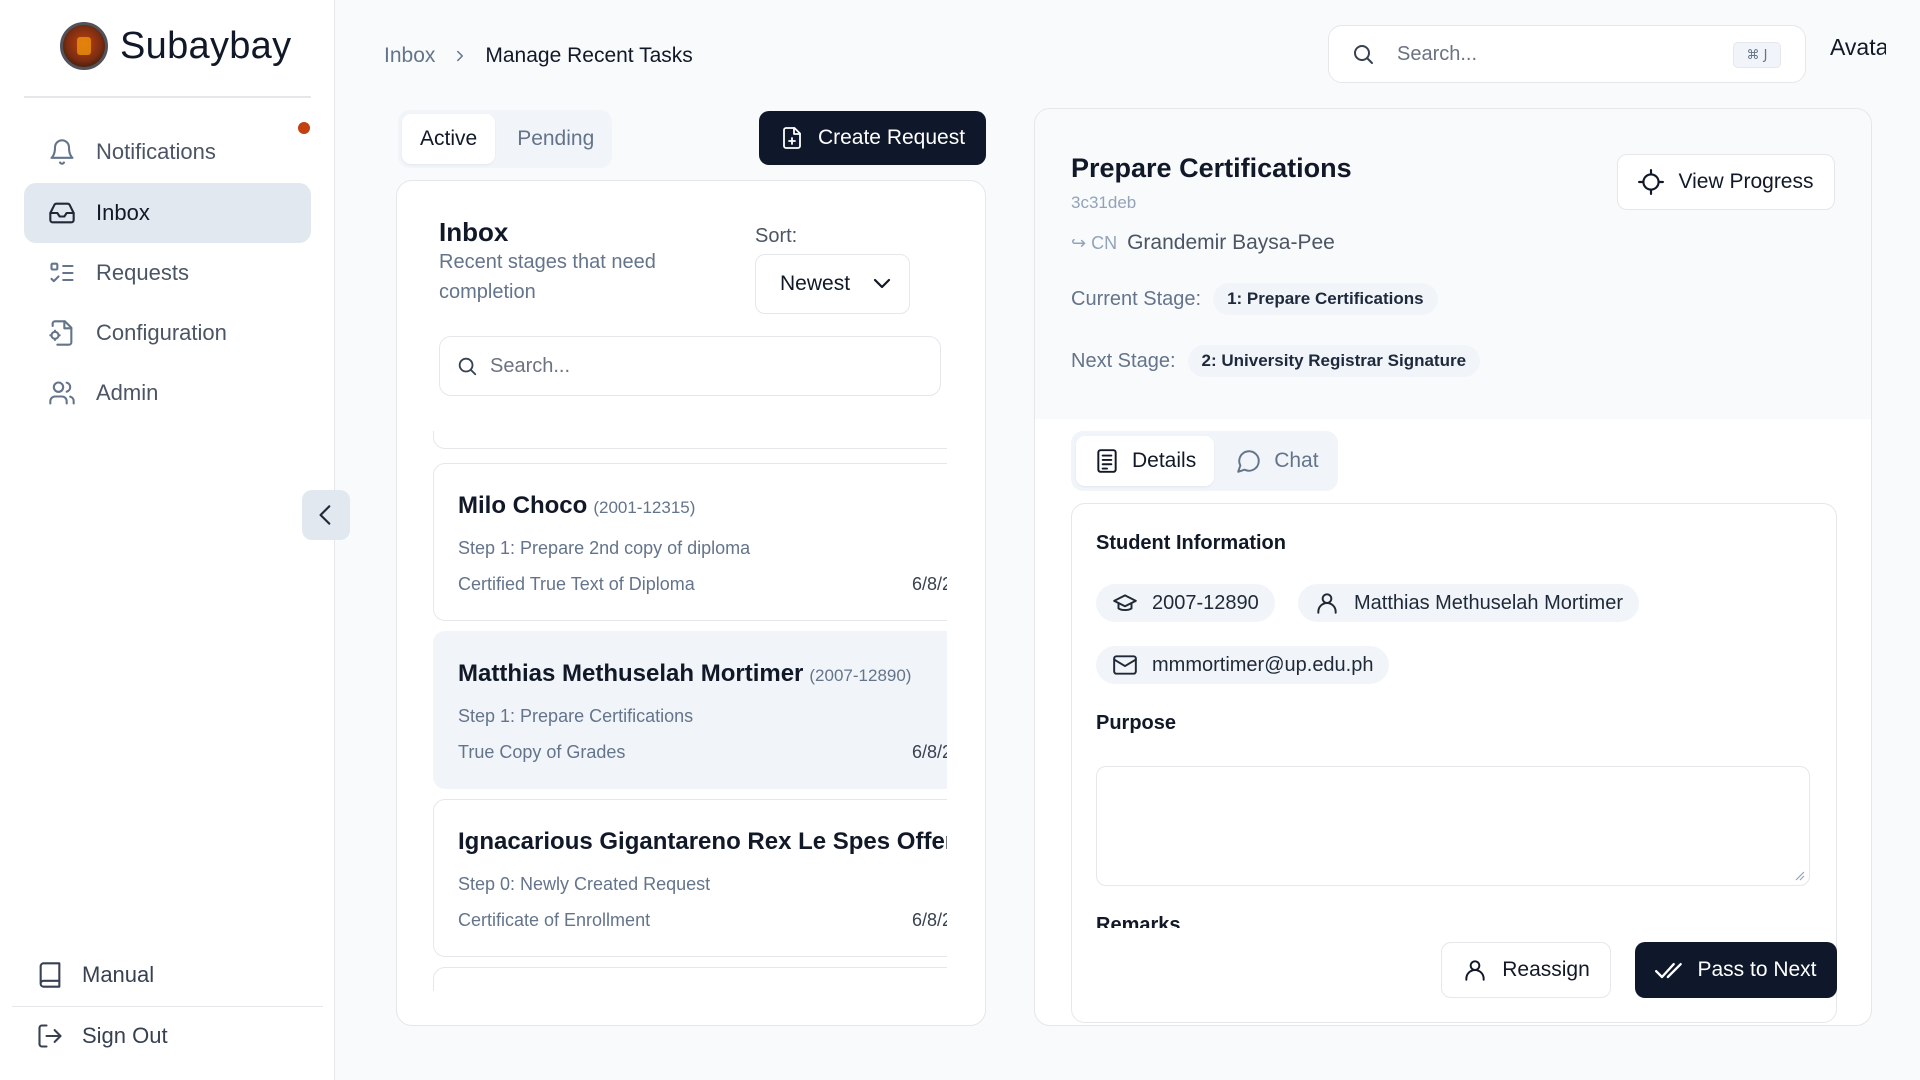 This screenshot has height=1080, width=1920. What do you see at coordinates (1799, 875) in the screenshot?
I see `resize-handle-icon` at bounding box center [1799, 875].